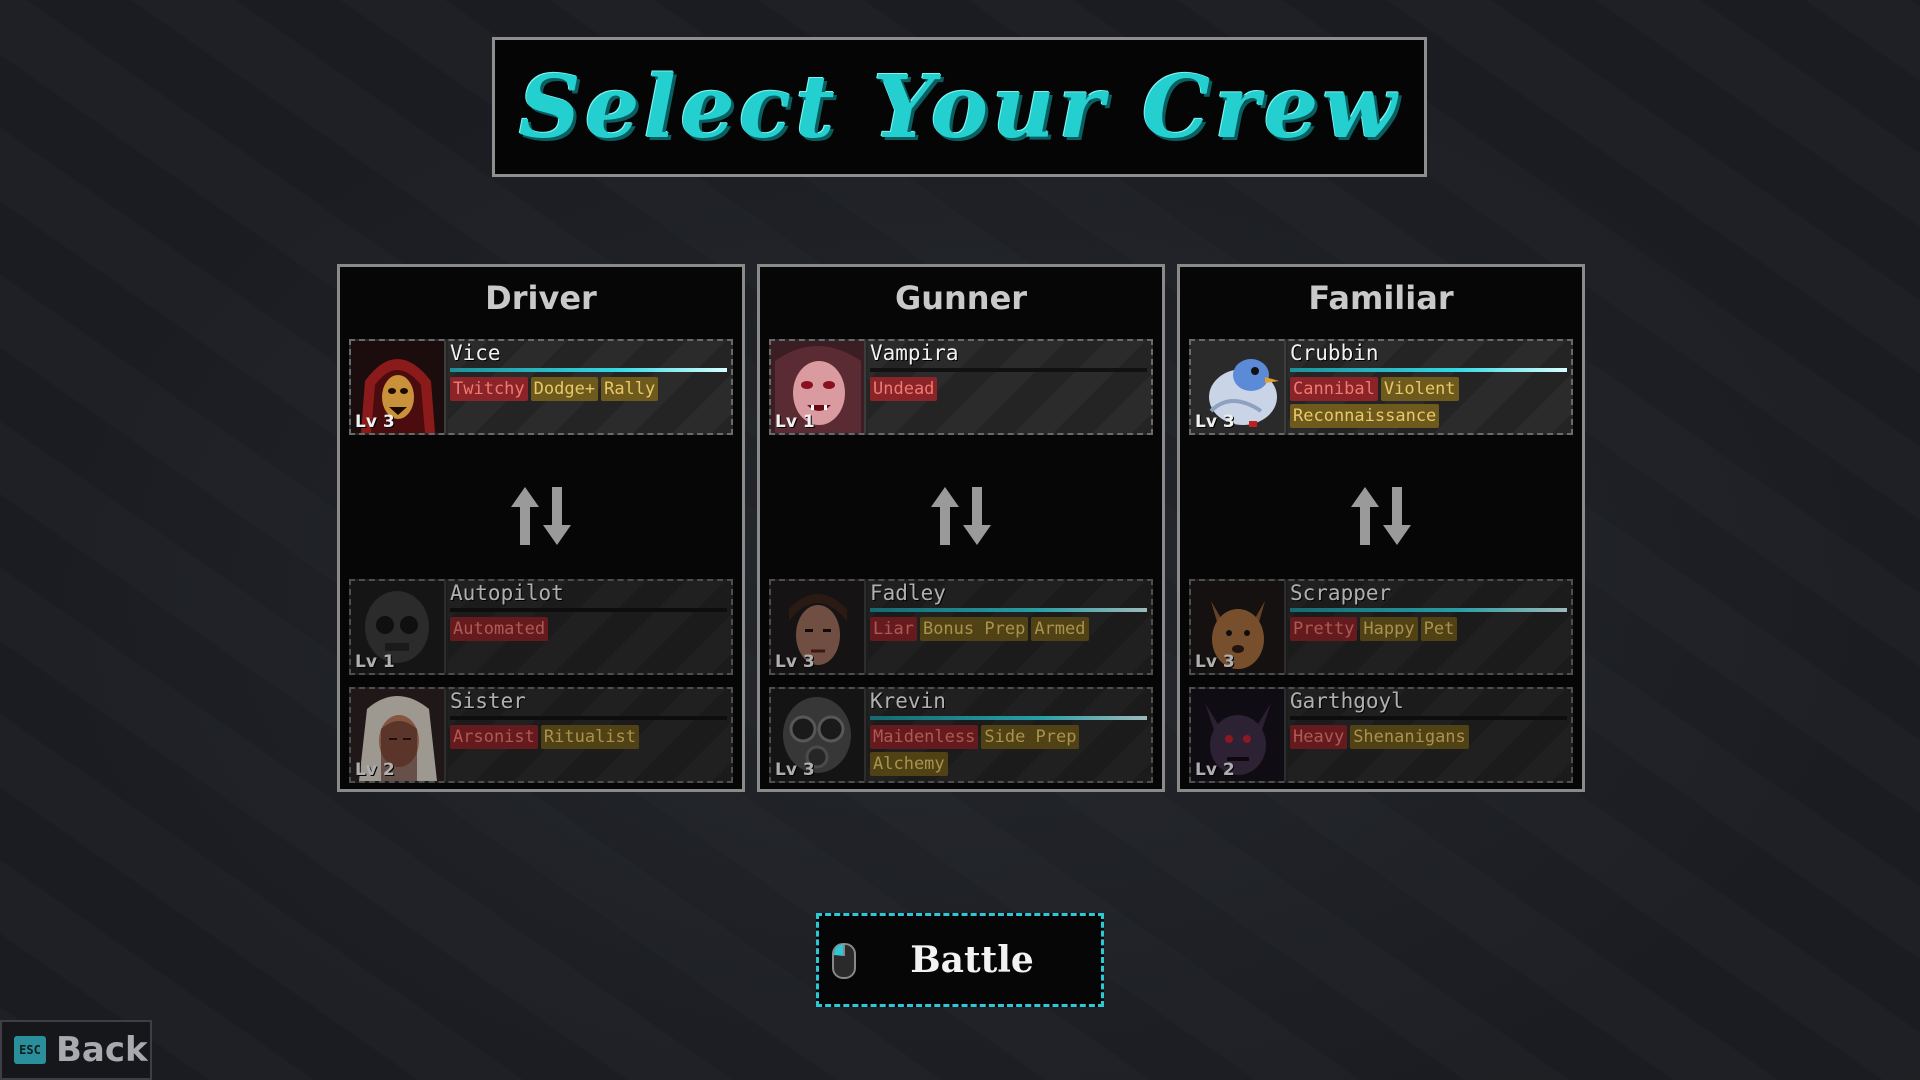 Image resolution: width=1920 pixels, height=1080 pixels. What do you see at coordinates (914, 353) in the screenshot?
I see `crew-name: Vampira` at bounding box center [914, 353].